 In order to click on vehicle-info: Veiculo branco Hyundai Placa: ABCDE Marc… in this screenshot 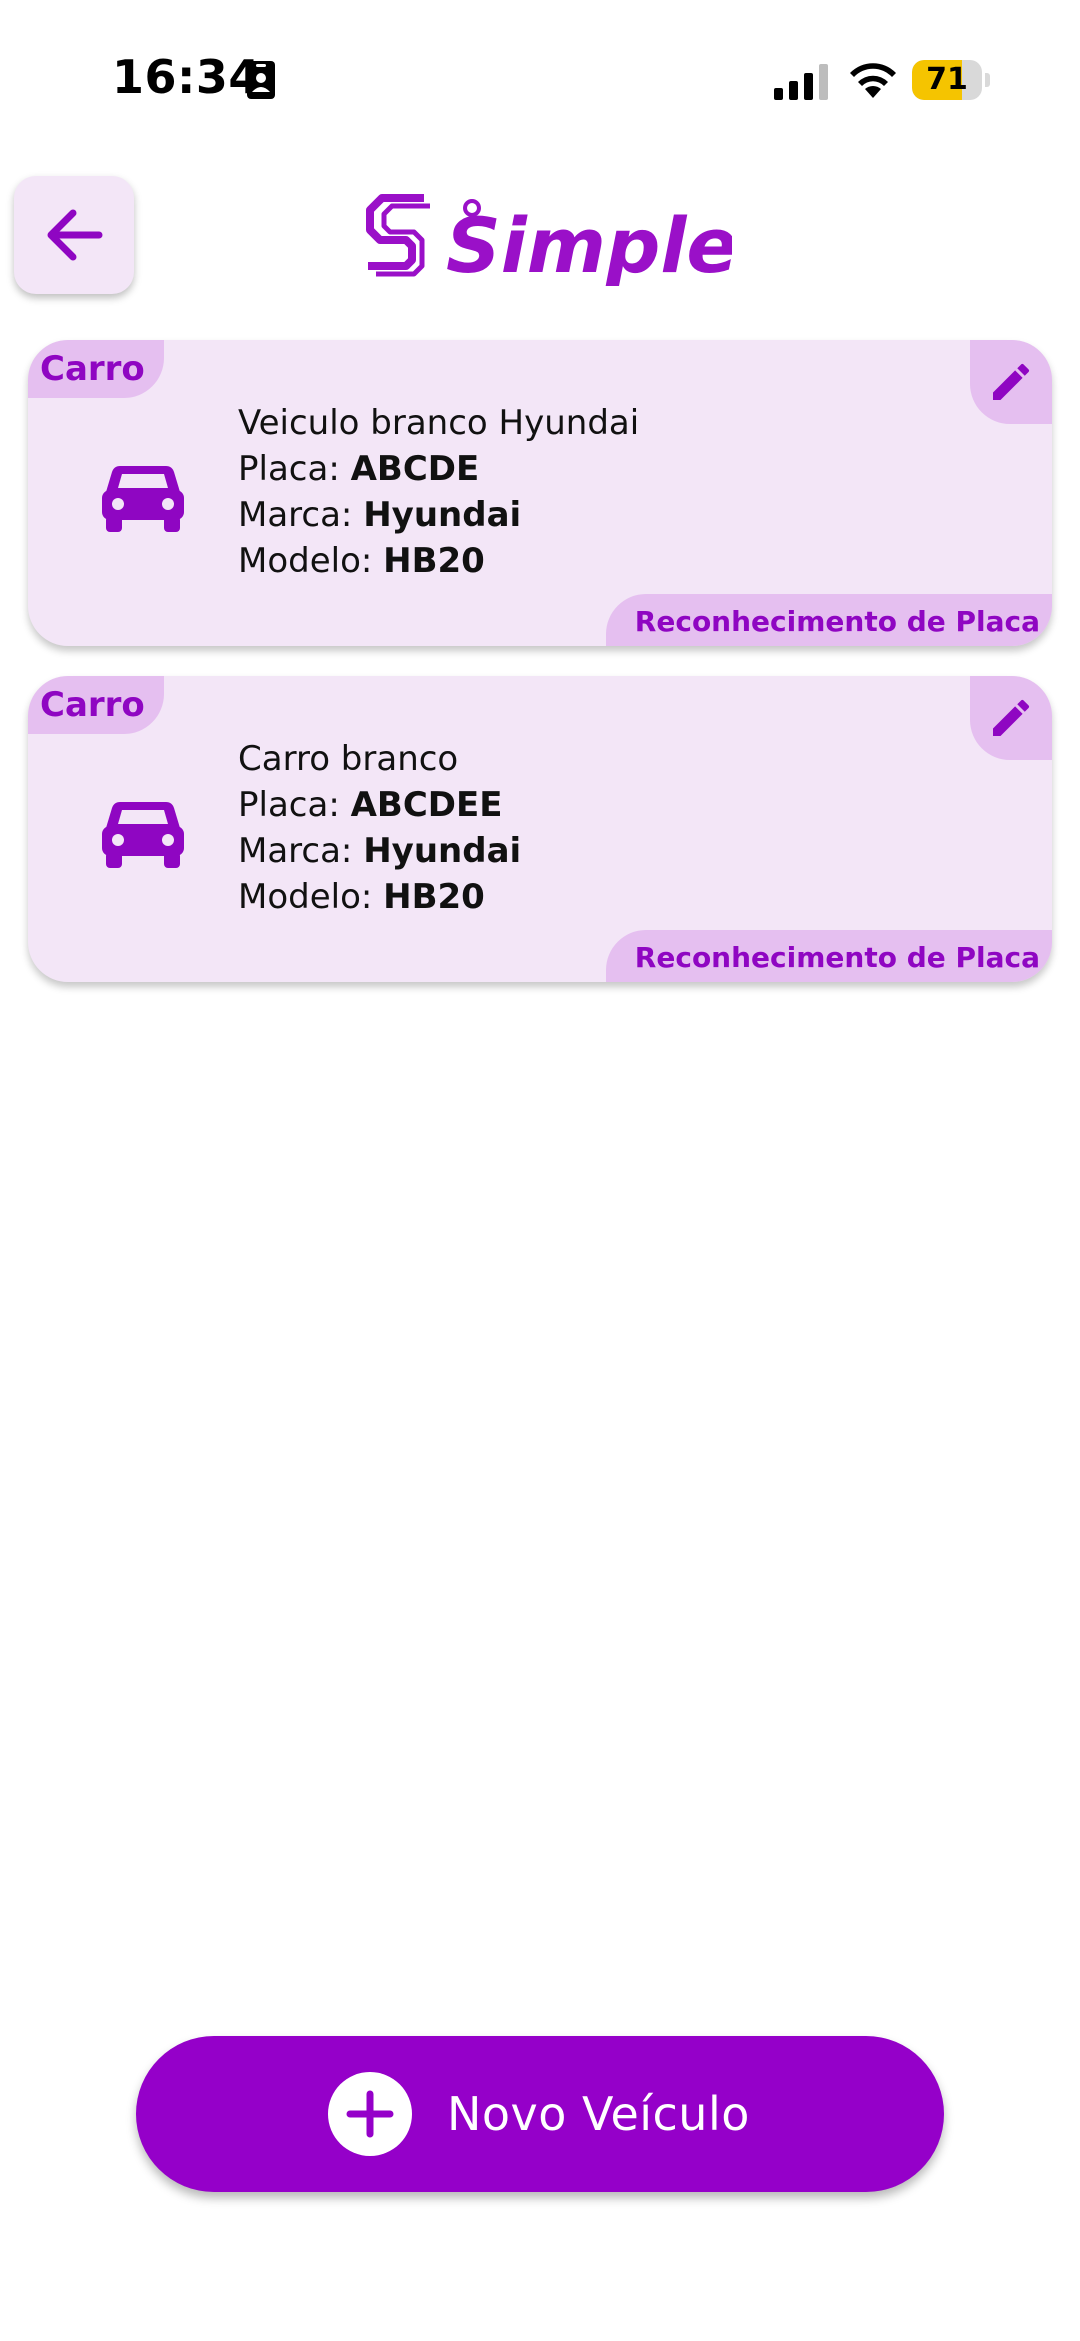, I will do `click(438, 492)`.